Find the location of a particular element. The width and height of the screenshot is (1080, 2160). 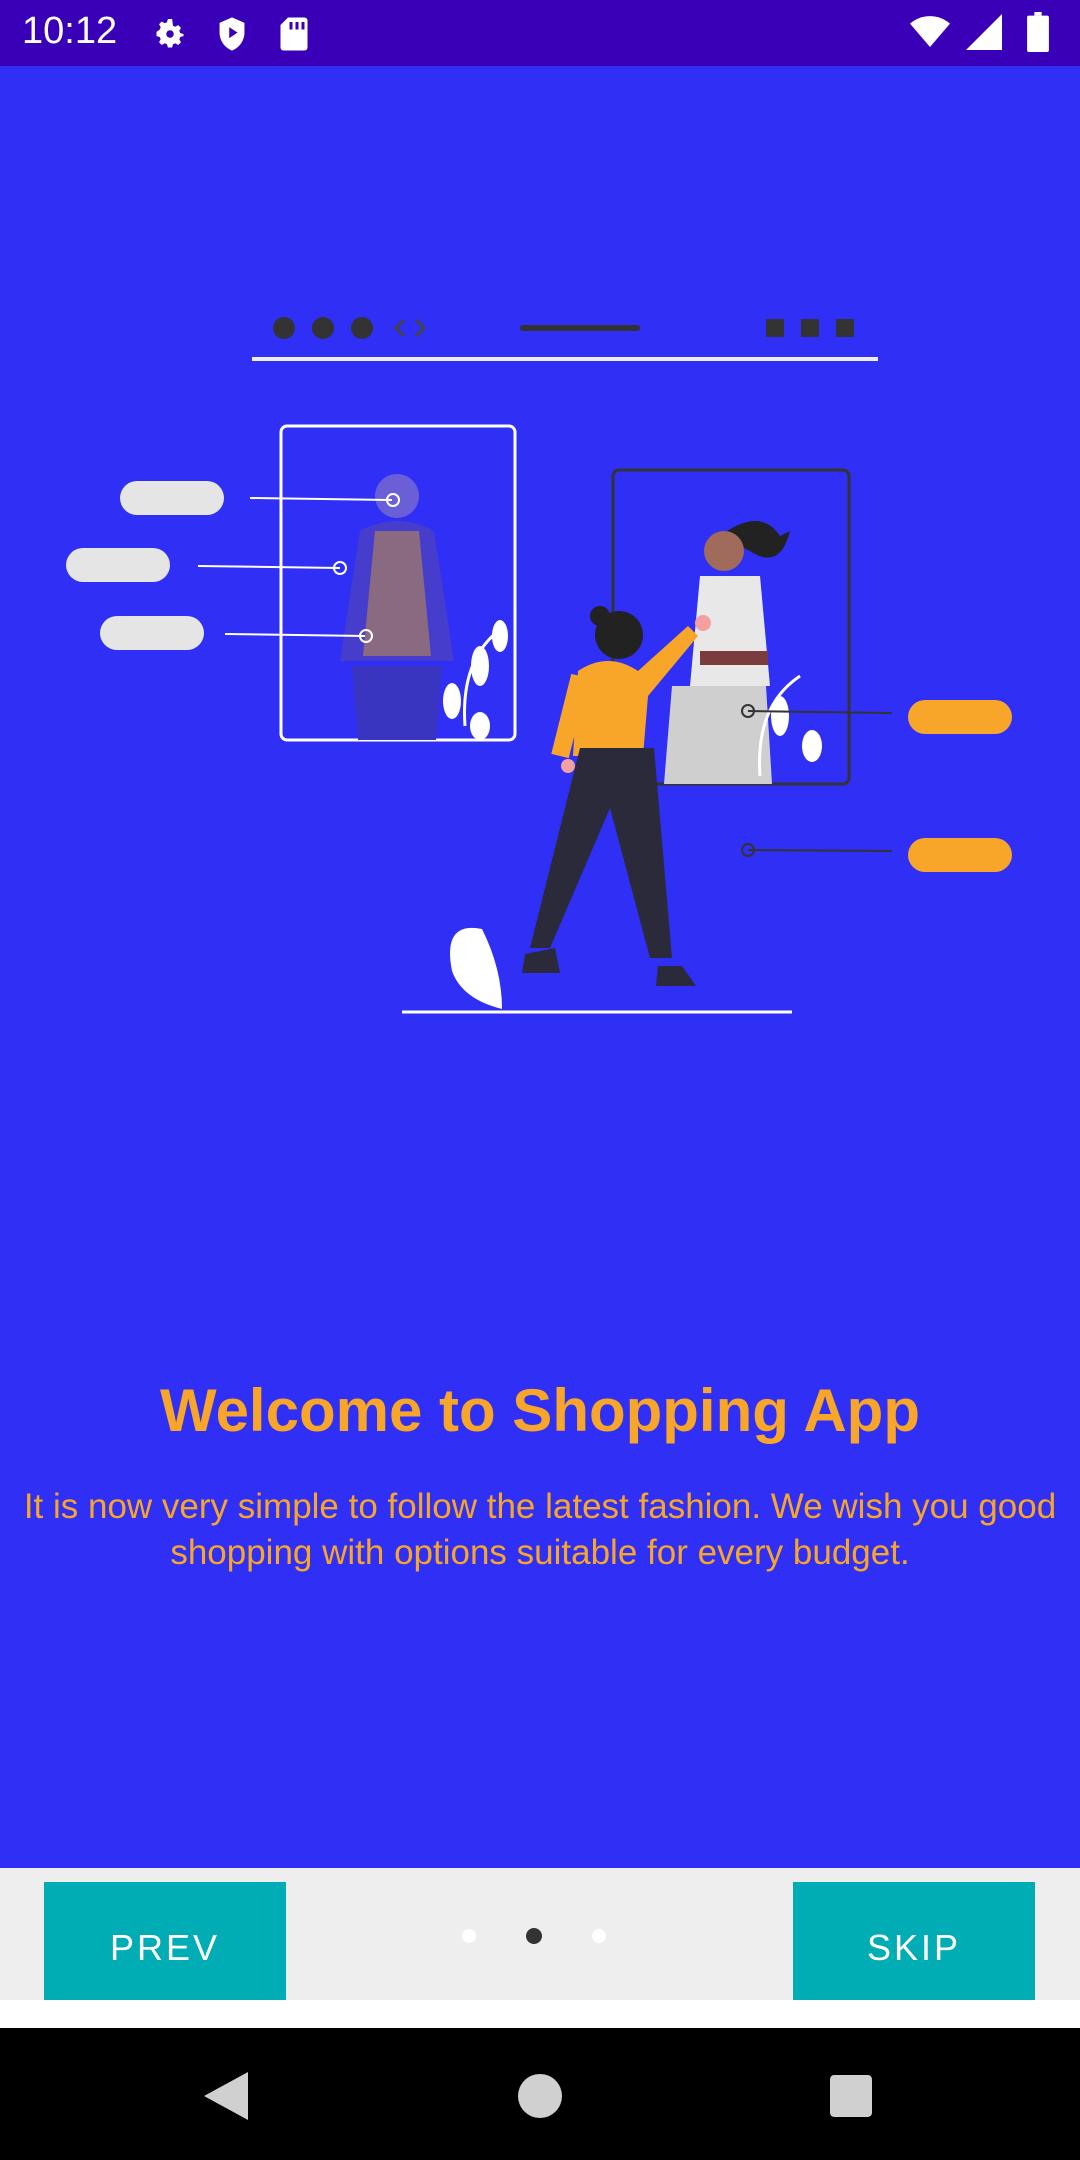

sd-card-icon is located at coordinates (294, 34).